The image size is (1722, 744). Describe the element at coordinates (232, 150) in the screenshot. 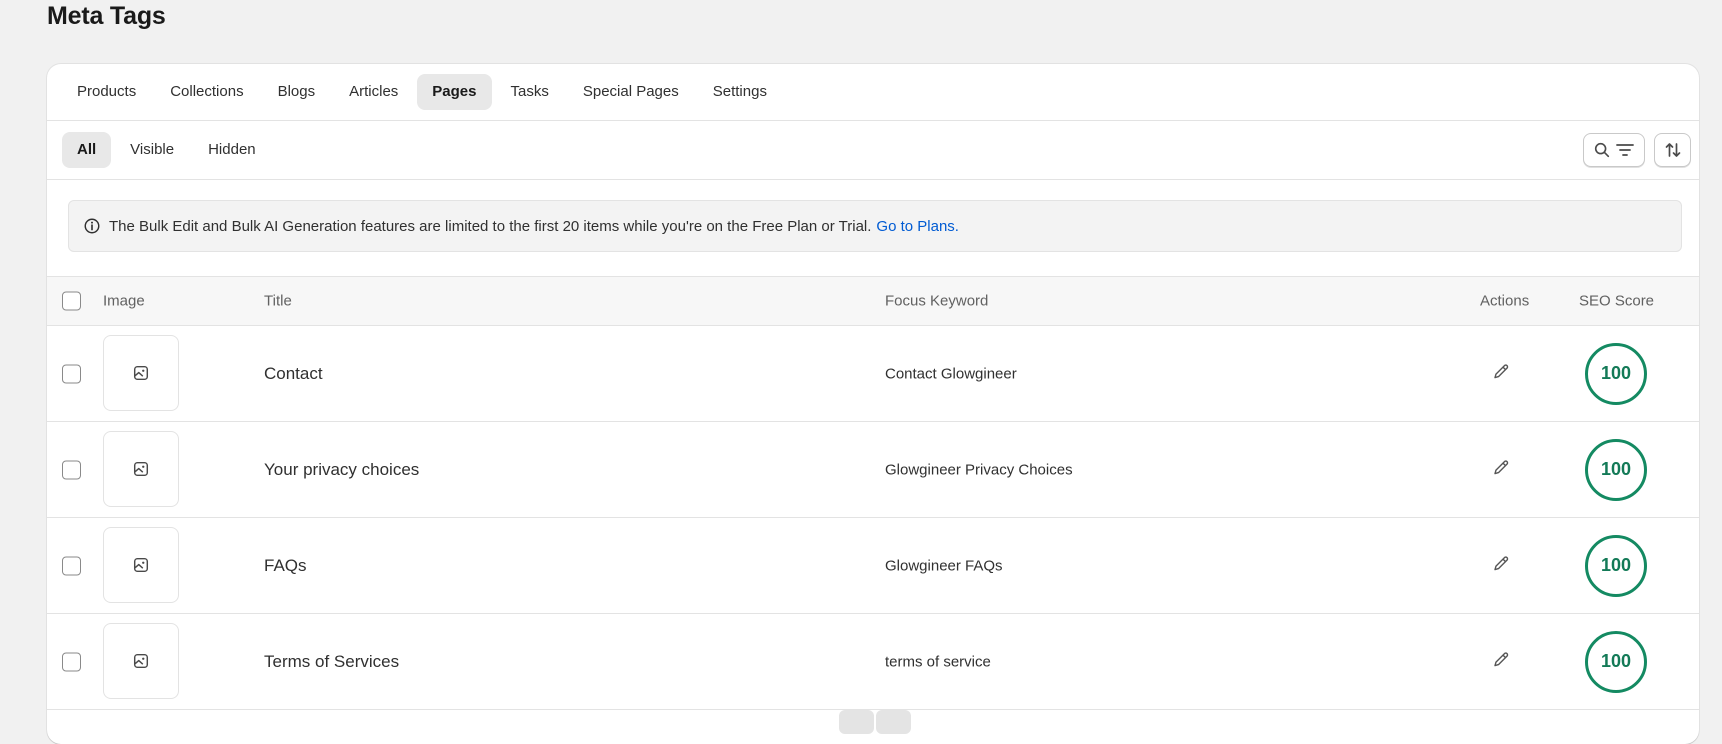

I see `filter-hidden: Hidden` at that location.